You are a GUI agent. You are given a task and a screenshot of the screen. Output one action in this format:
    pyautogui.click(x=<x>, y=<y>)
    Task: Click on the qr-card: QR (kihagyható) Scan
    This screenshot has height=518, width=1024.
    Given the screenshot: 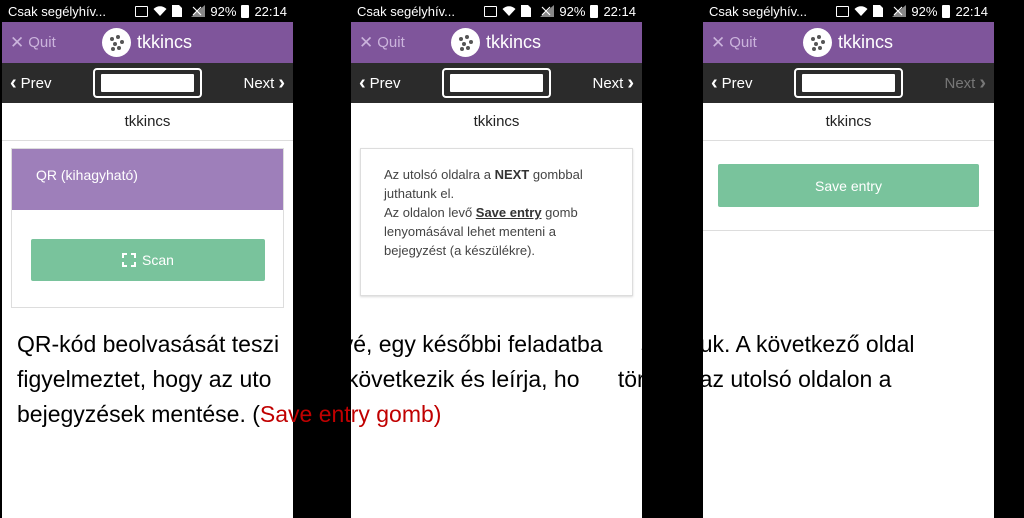 What is the action you would take?
    pyautogui.click(x=147, y=228)
    